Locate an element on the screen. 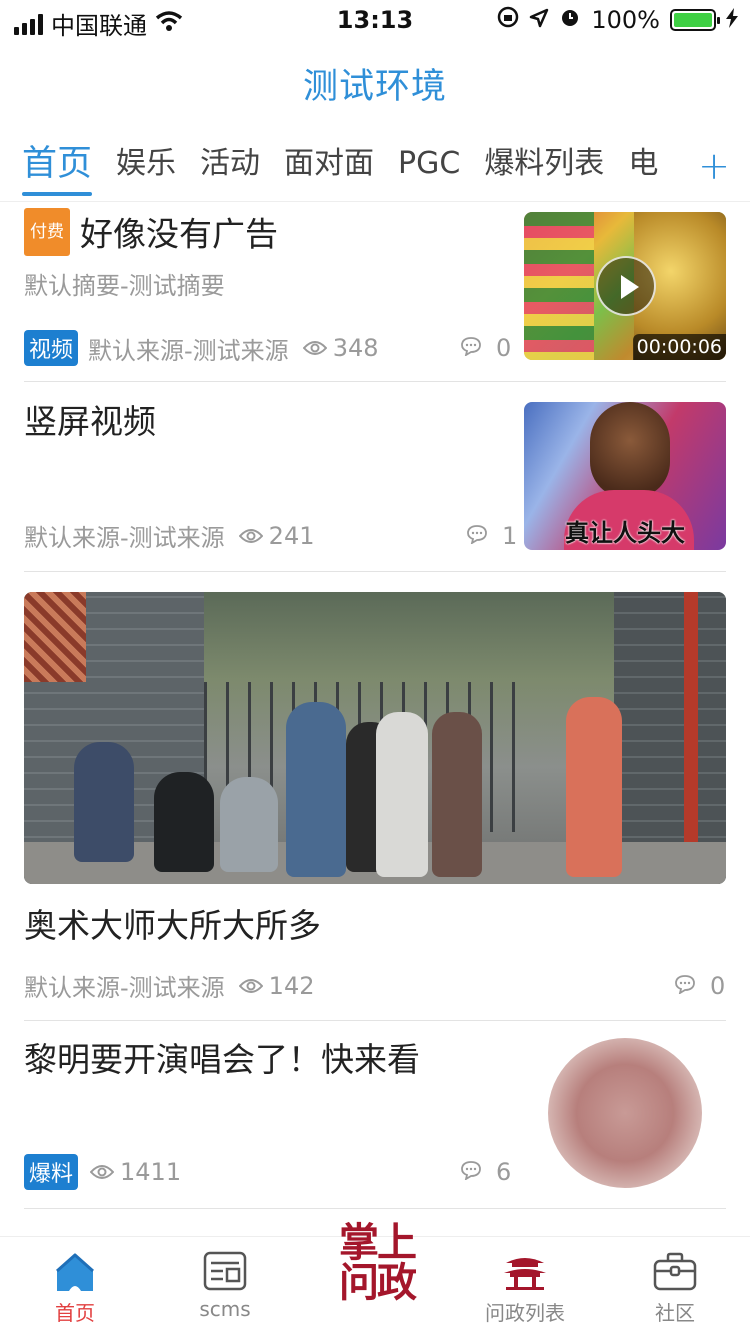 The image size is (750, 1334). tabbar-home: 首页 is located at coordinates (75, 1285).